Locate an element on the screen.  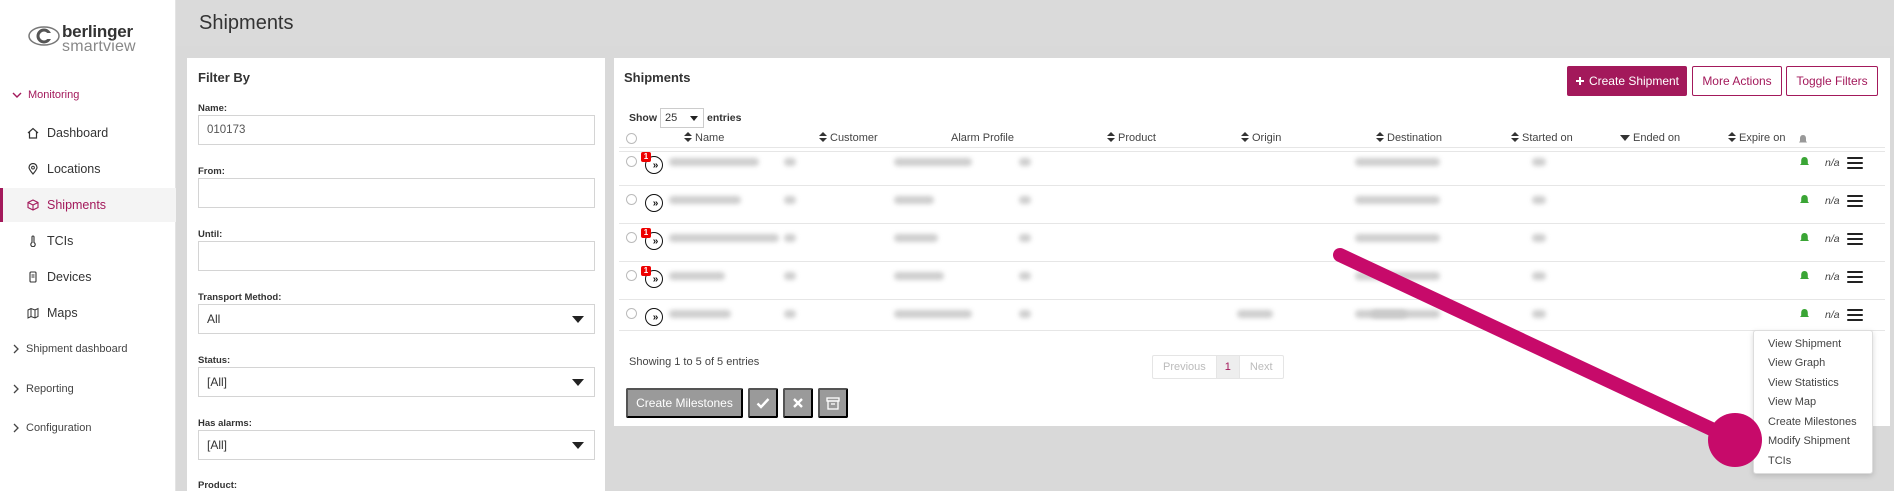
menu-item-view-map: View Map is located at coordinates (1792, 402).